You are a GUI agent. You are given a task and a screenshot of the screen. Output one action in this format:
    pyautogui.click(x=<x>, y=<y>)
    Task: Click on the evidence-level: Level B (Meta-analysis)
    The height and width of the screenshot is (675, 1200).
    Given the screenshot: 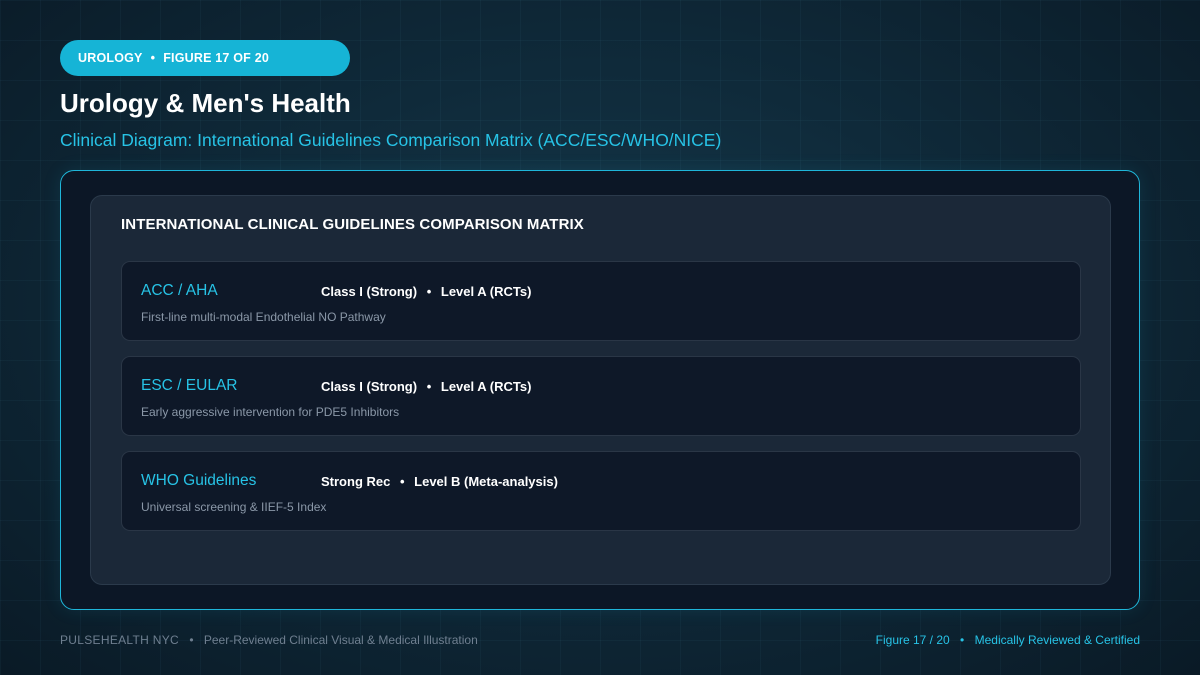 What is the action you would take?
    pyautogui.click(x=486, y=481)
    